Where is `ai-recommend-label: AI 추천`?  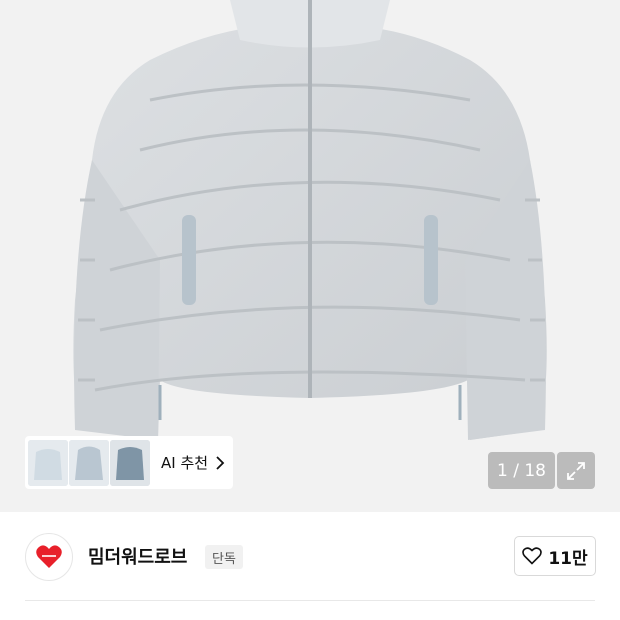
ai-recommend-label: AI 추천 is located at coordinates (185, 463).